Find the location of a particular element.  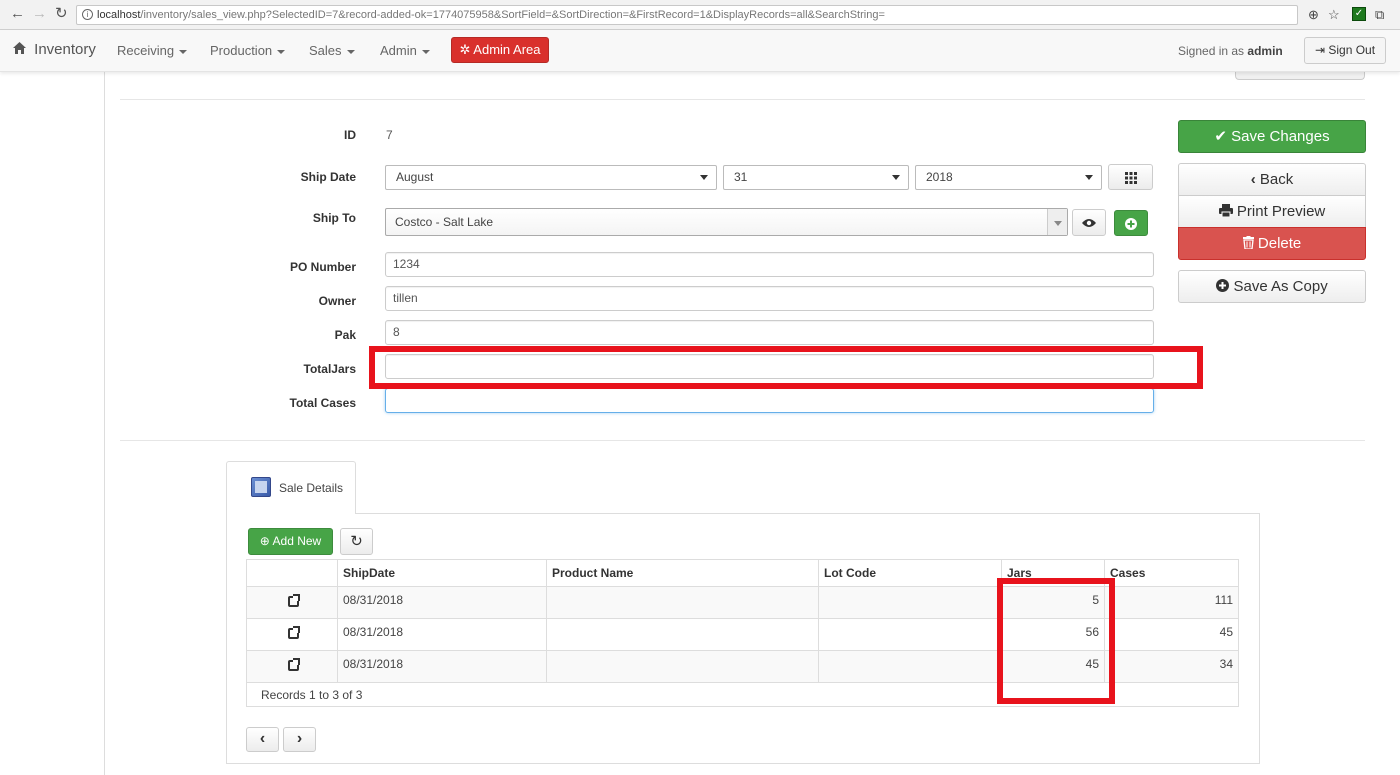

zoom-icon: ⊕ is located at coordinates (1313, 15).